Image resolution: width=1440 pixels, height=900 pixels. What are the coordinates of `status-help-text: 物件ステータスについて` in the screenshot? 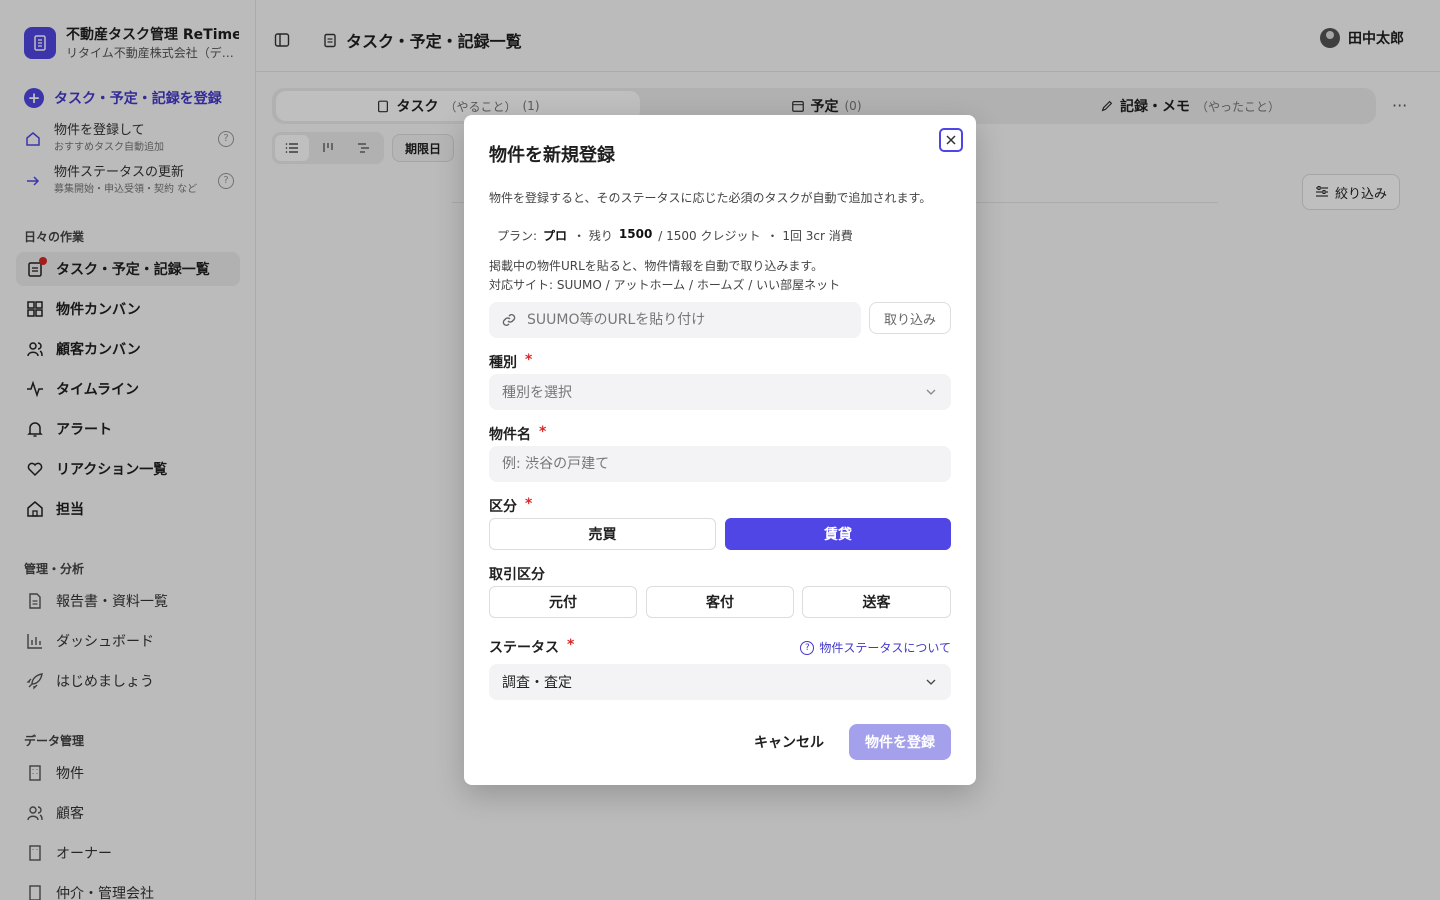 It's located at (885, 648).